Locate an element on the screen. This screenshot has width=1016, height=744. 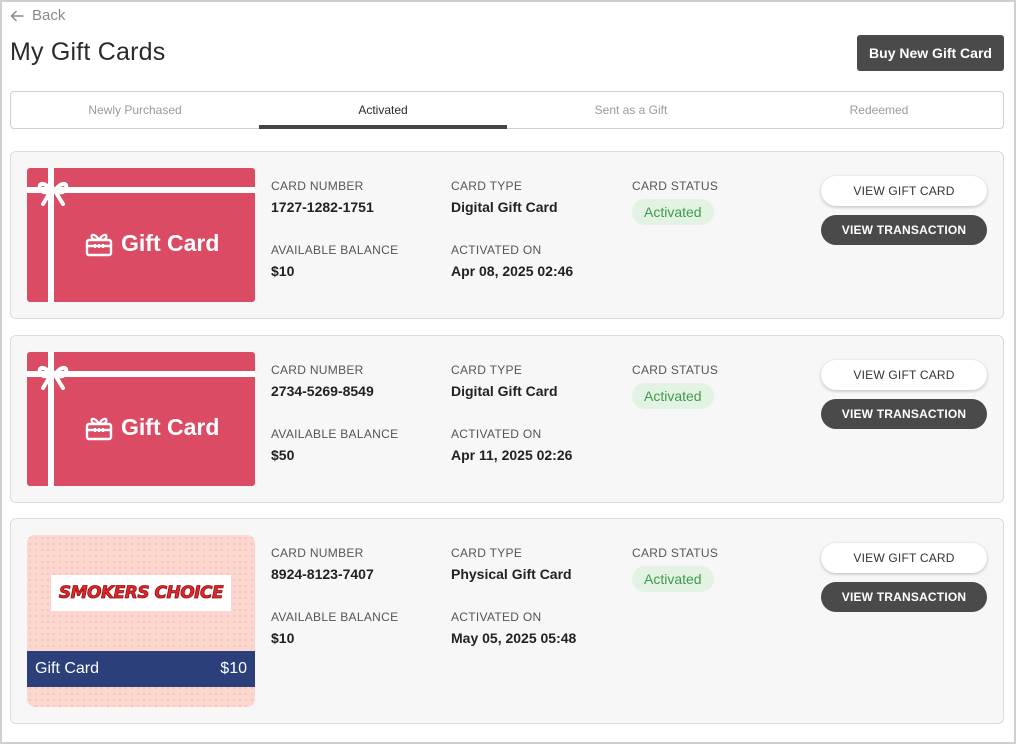
back-link: Back is located at coordinates (37, 15).